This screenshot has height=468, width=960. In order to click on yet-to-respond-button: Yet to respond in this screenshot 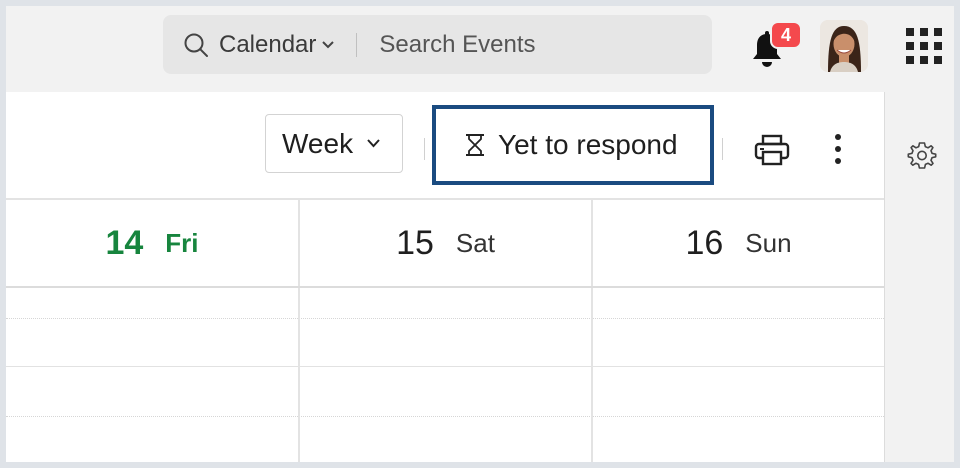, I will do `click(573, 145)`.